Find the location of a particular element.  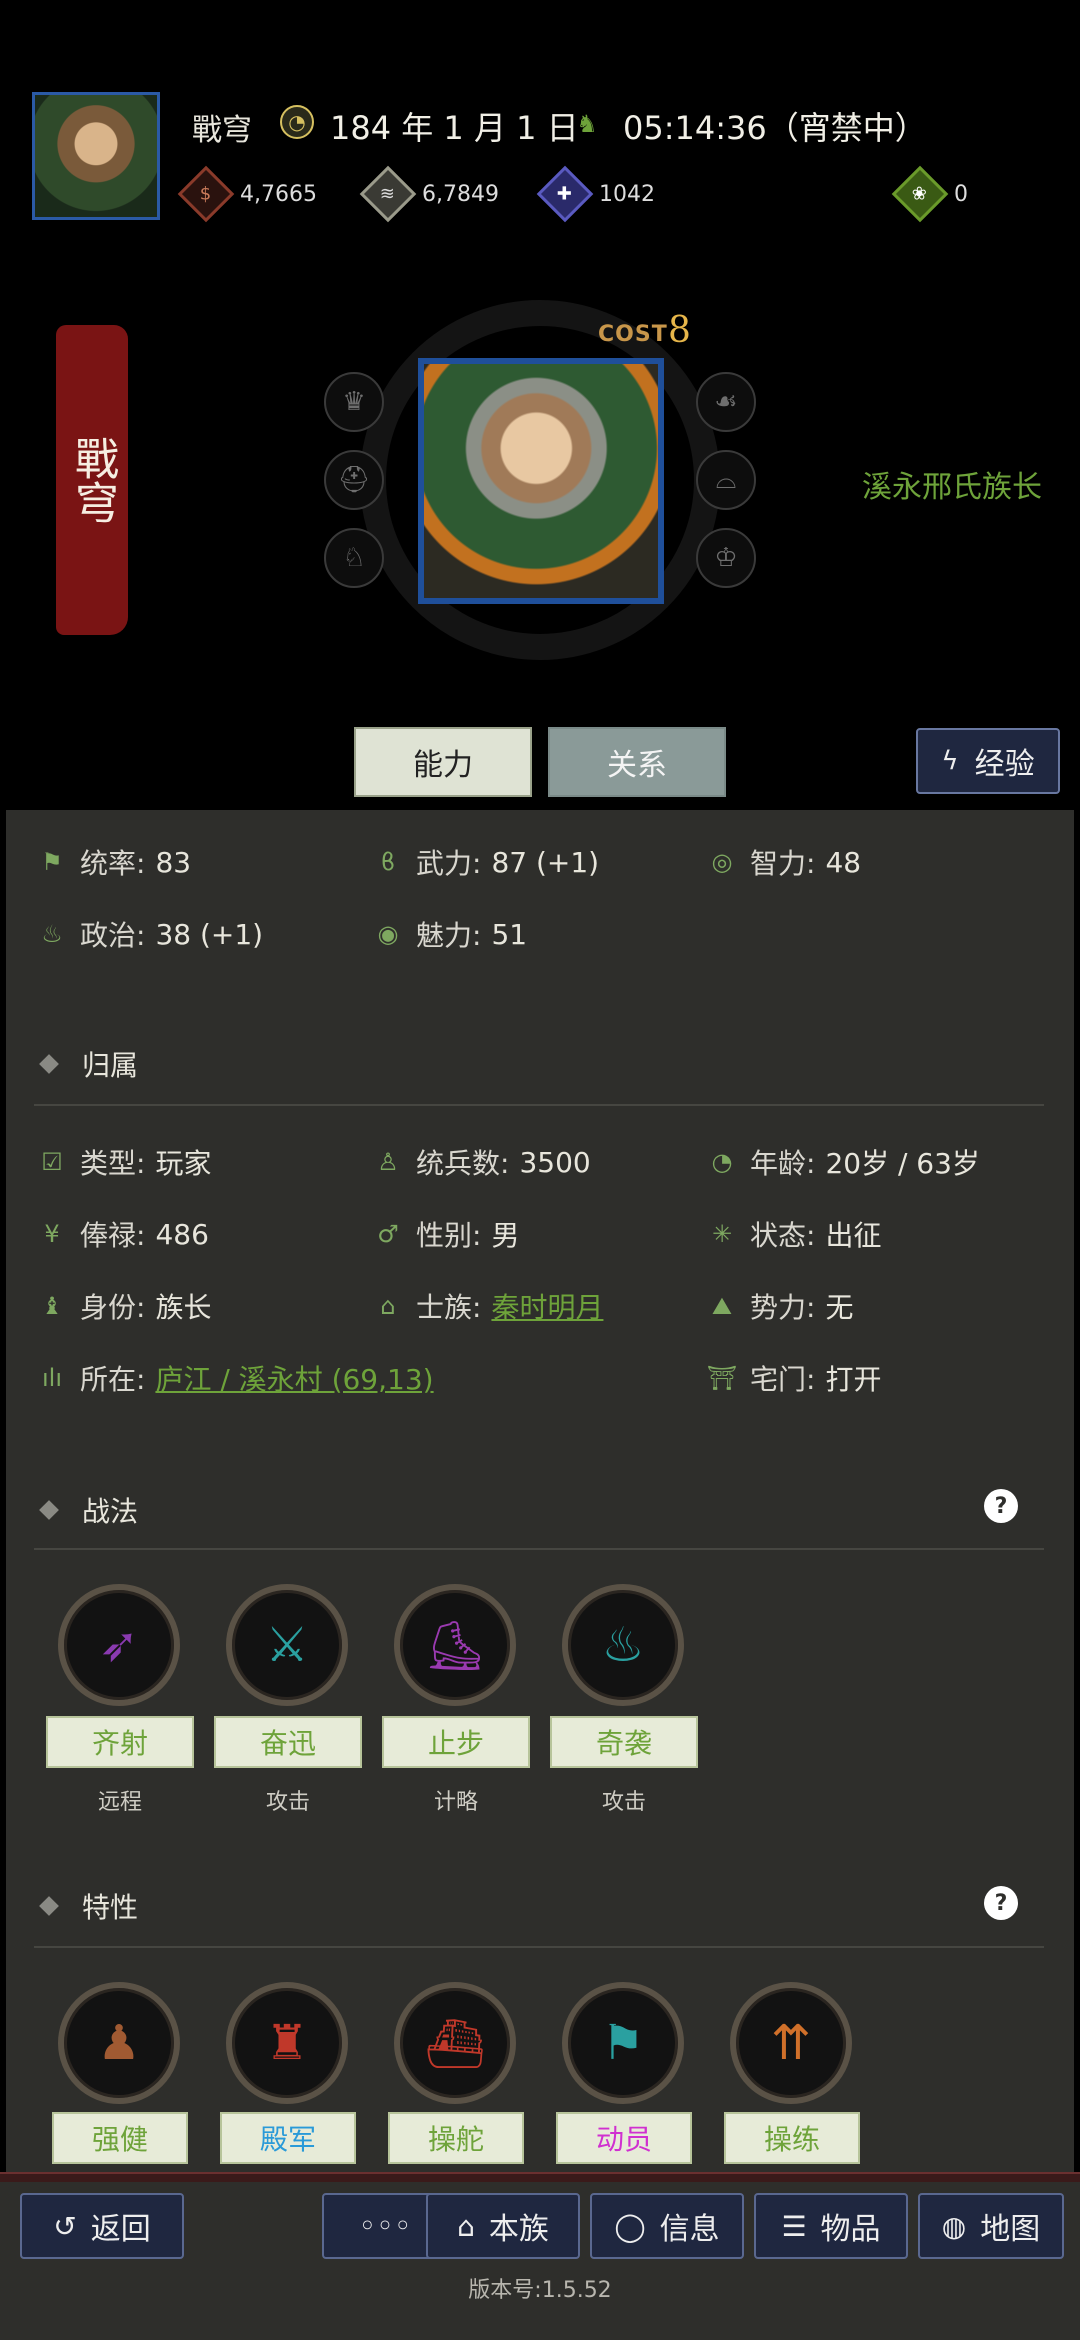

field-gender: ♂ 性别: 男 is located at coordinates (446, 1234).